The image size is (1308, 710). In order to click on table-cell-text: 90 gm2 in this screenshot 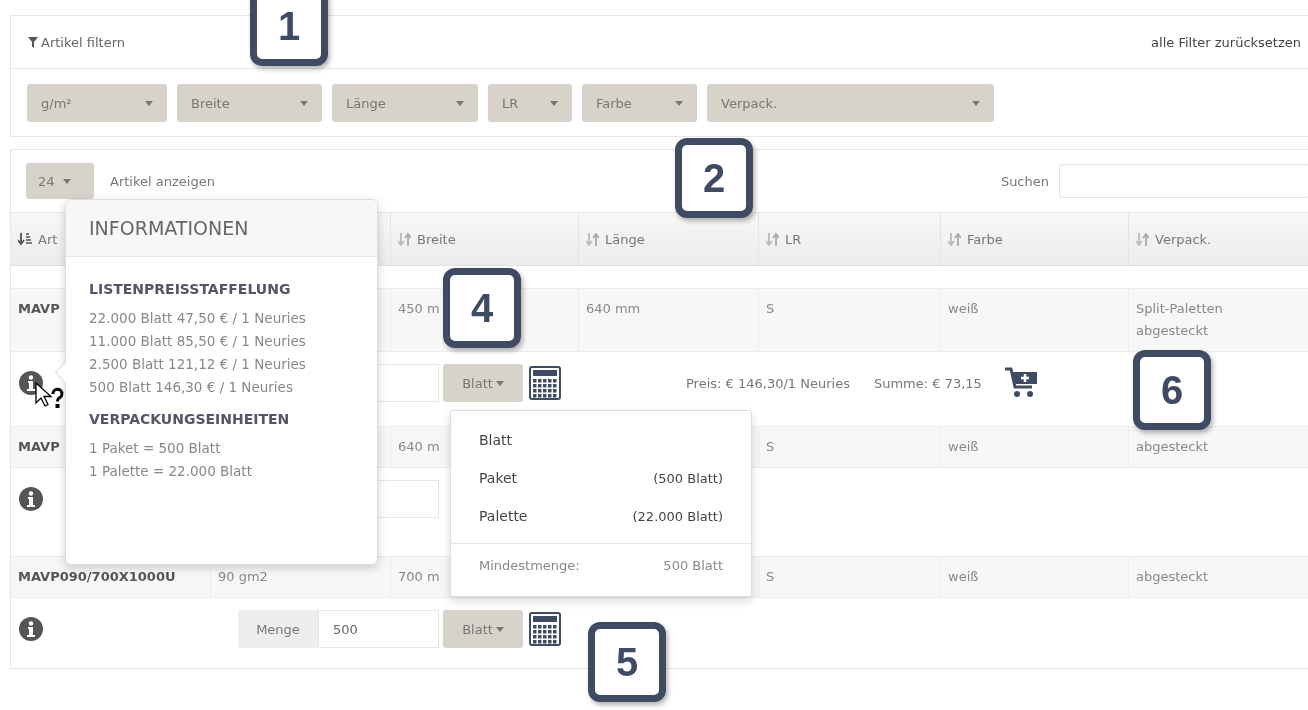, I will do `click(243, 577)`.